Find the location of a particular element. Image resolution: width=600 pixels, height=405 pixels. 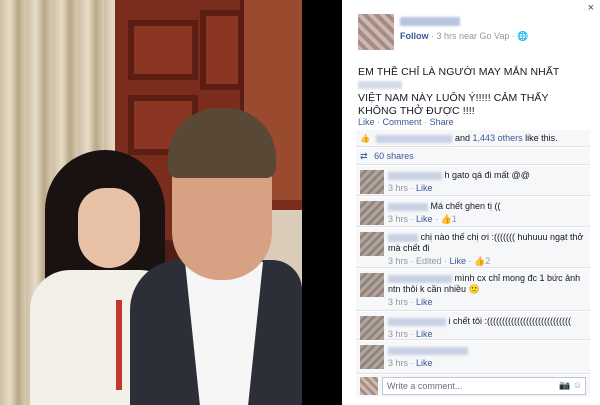

post-meta: Follow · 3 hrs near Go Vap · 🌐 is located at coordinates (464, 36).